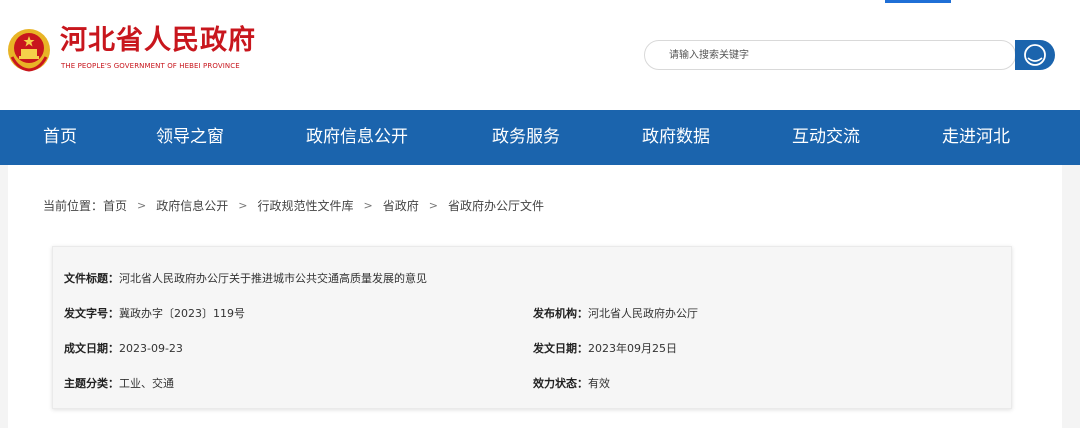  I want to click on doc-title-row: 文件标题：河北省人民政府办公厅关于推进城市公共交通高质量发展的意见, so click(245, 278).